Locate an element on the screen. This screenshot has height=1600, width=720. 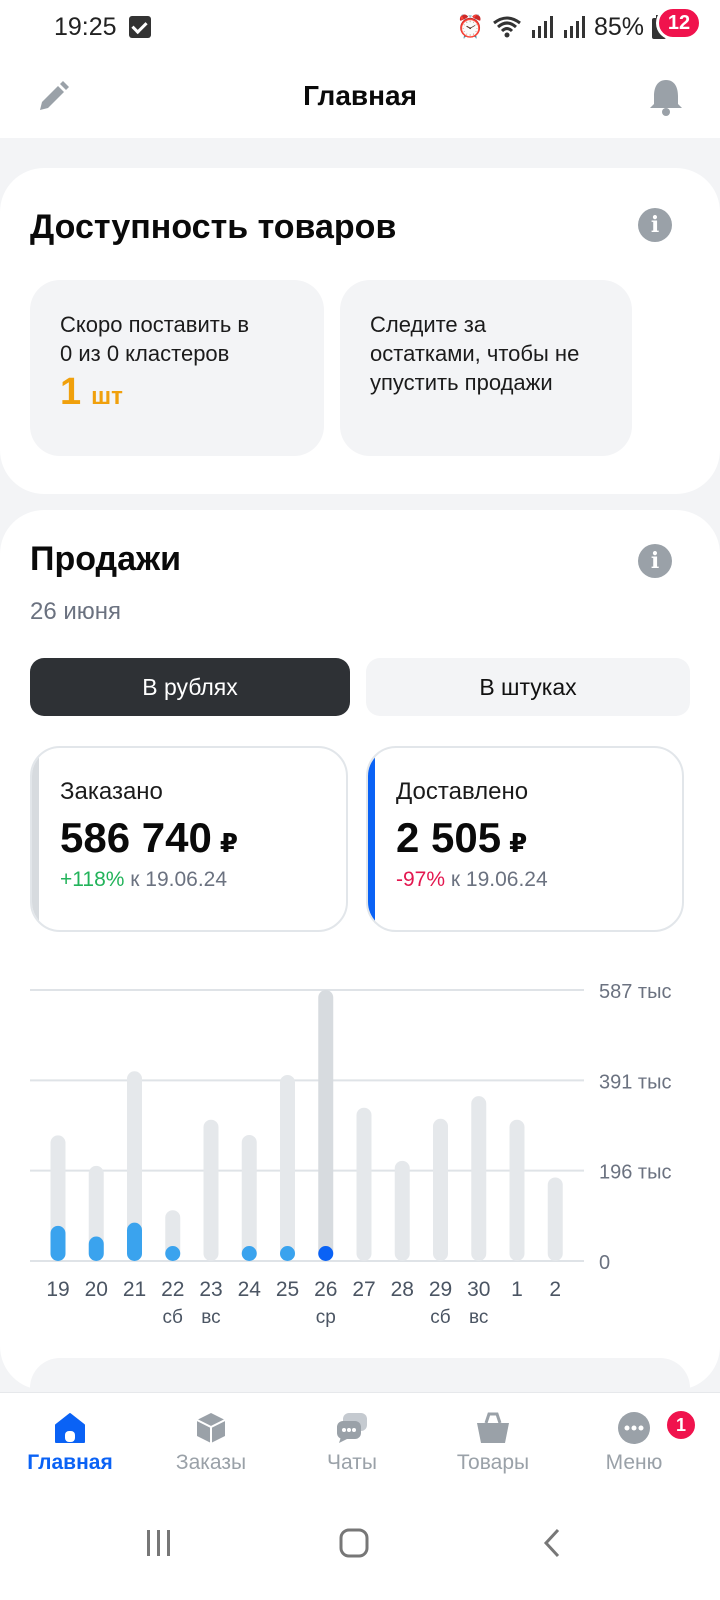
ordered-delta-suffix: к 19.06.24 is located at coordinates (179, 879).